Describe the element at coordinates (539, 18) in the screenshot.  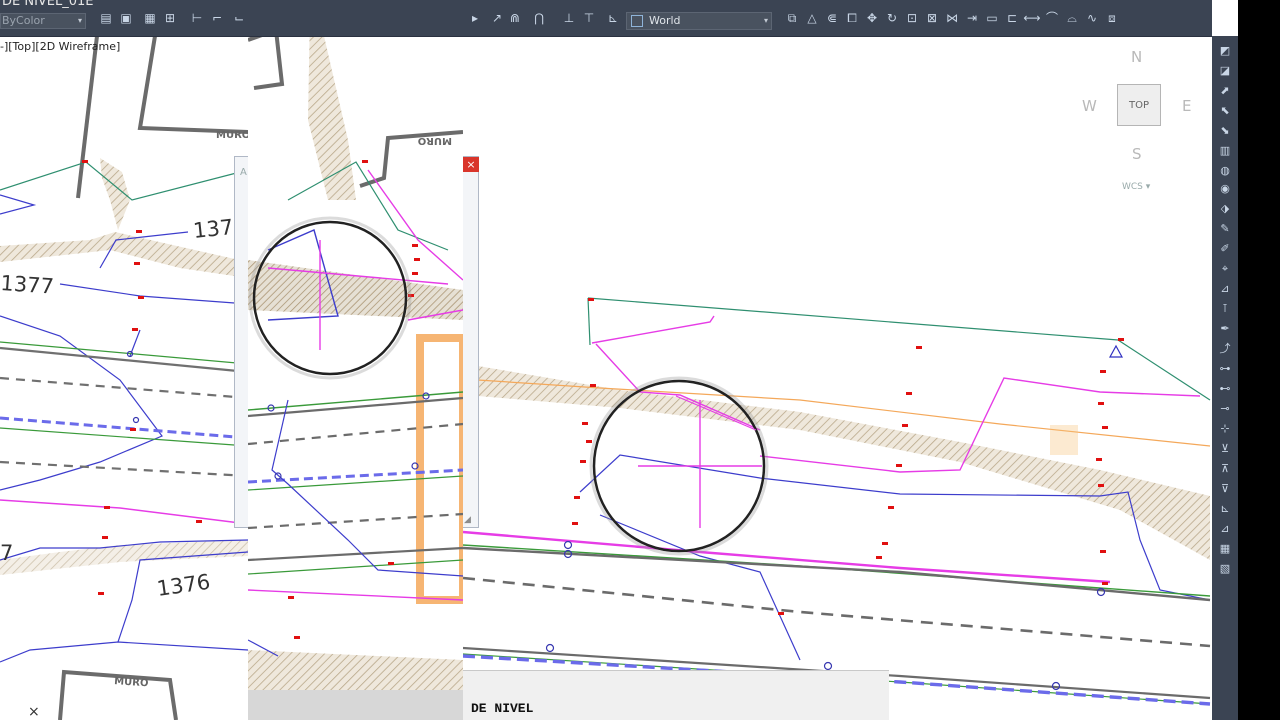
I see `ucs-face-icon: ⋂` at that location.